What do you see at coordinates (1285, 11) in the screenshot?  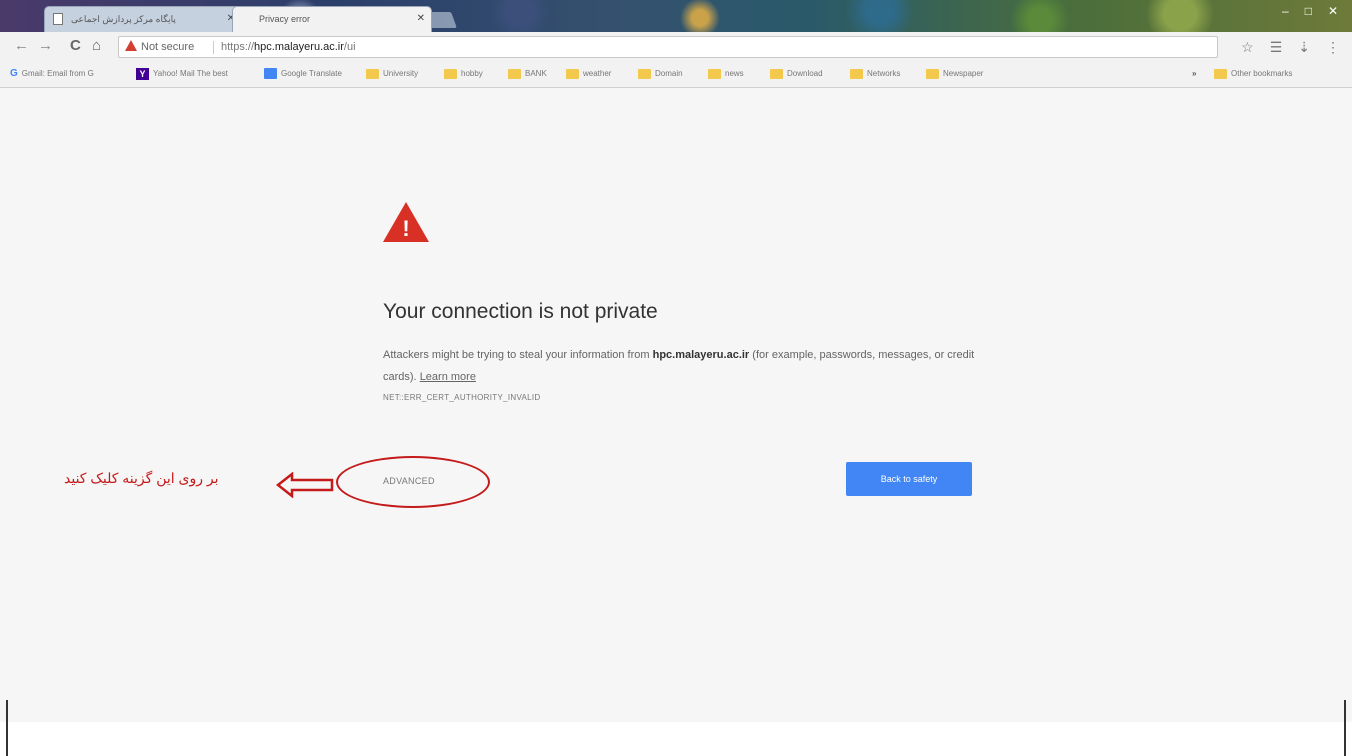 I see `minimize-icon: –` at bounding box center [1285, 11].